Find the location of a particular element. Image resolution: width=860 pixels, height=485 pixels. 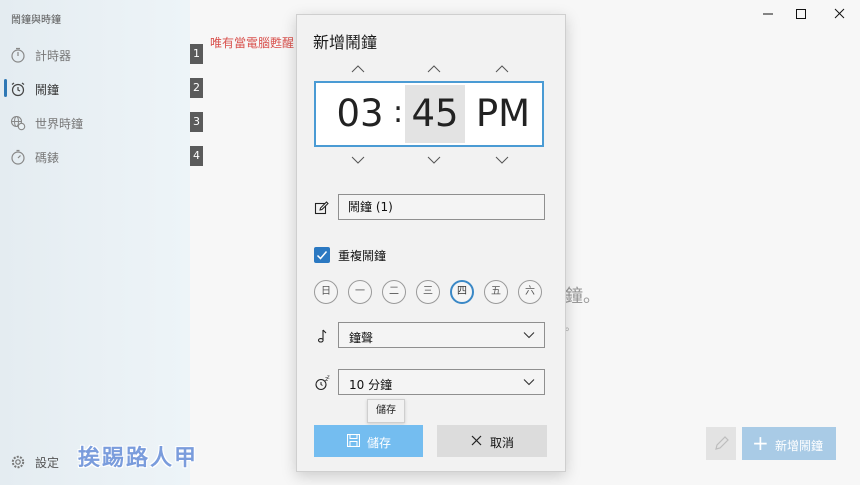

save-button: 儲存 is located at coordinates (368, 441).